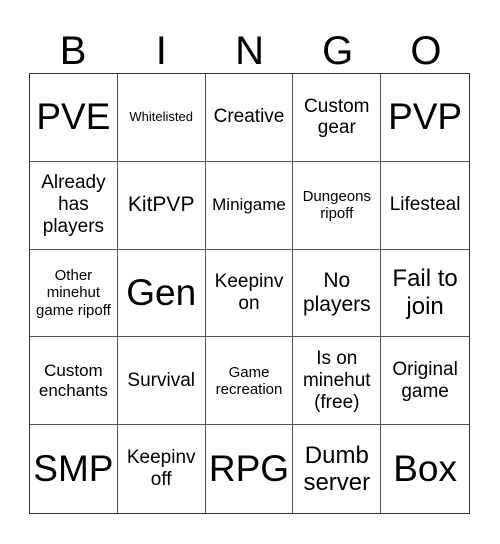 The width and height of the screenshot is (500, 544). I want to click on cell-text: Survival, so click(161, 380).